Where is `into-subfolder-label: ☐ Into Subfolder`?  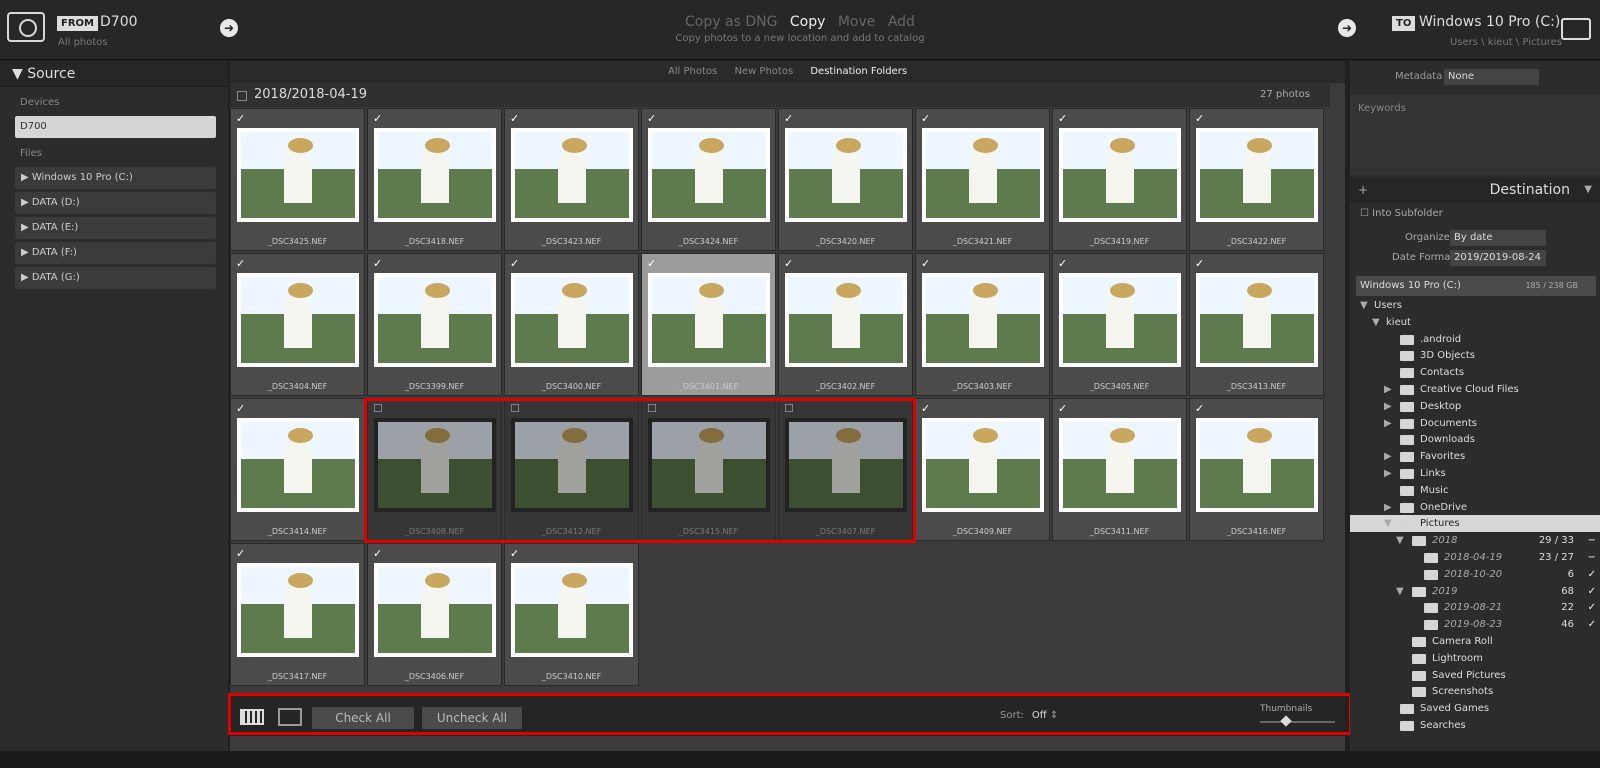 into-subfolder-label: ☐ Into Subfolder is located at coordinates (1401, 213).